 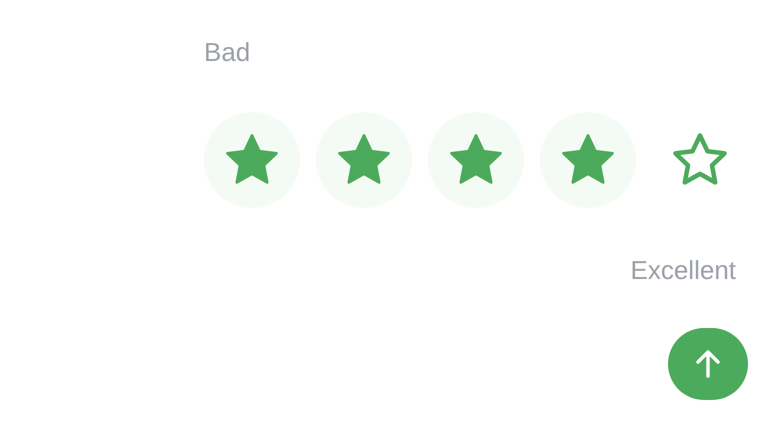 I want to click on rating-high-label: Excellent, so click(x=683, y=270).